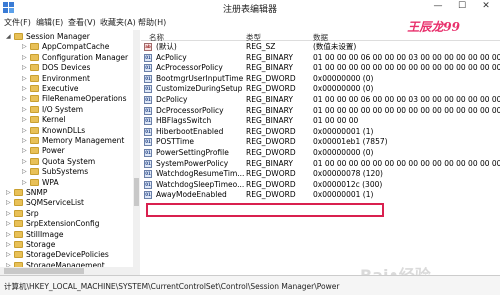  What do you see at coordinates (66, 131) in the screenshot?
I see `tree-item: ▷ KnownDLLs` at bounding box center [66, 131].